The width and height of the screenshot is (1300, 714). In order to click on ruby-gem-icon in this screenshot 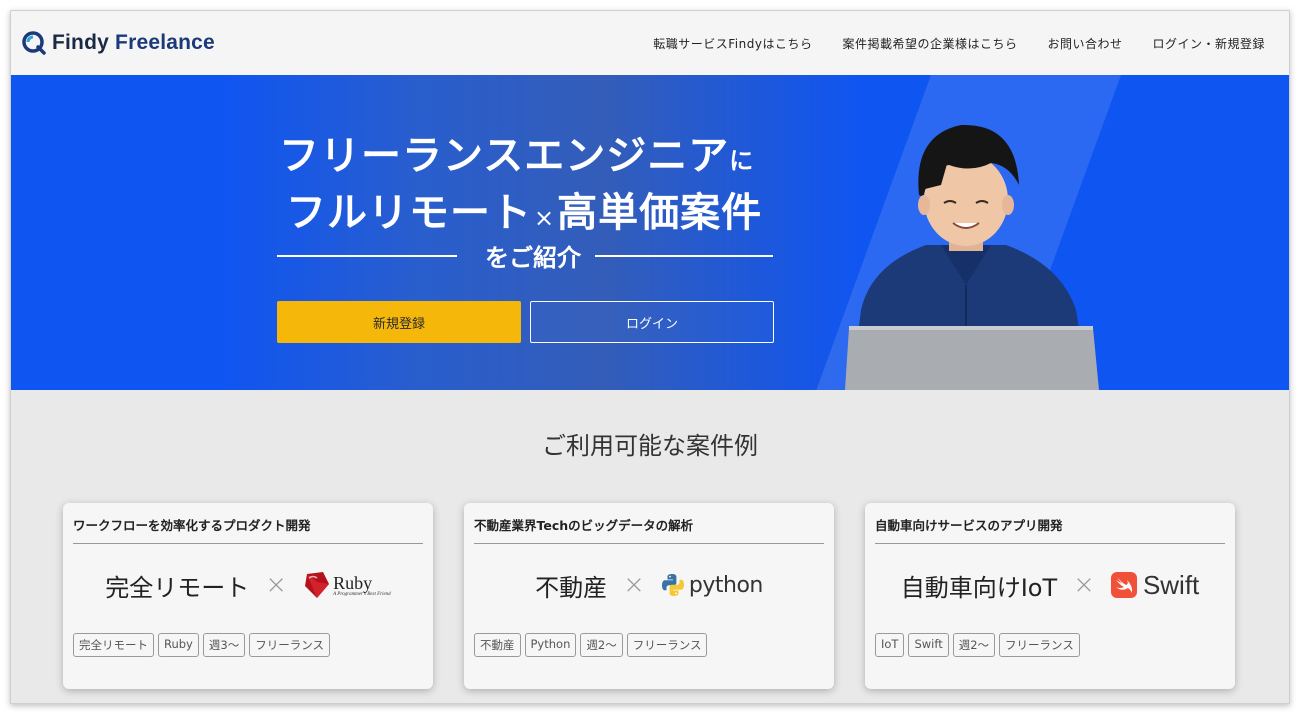, I will do `click(317, 585)`.